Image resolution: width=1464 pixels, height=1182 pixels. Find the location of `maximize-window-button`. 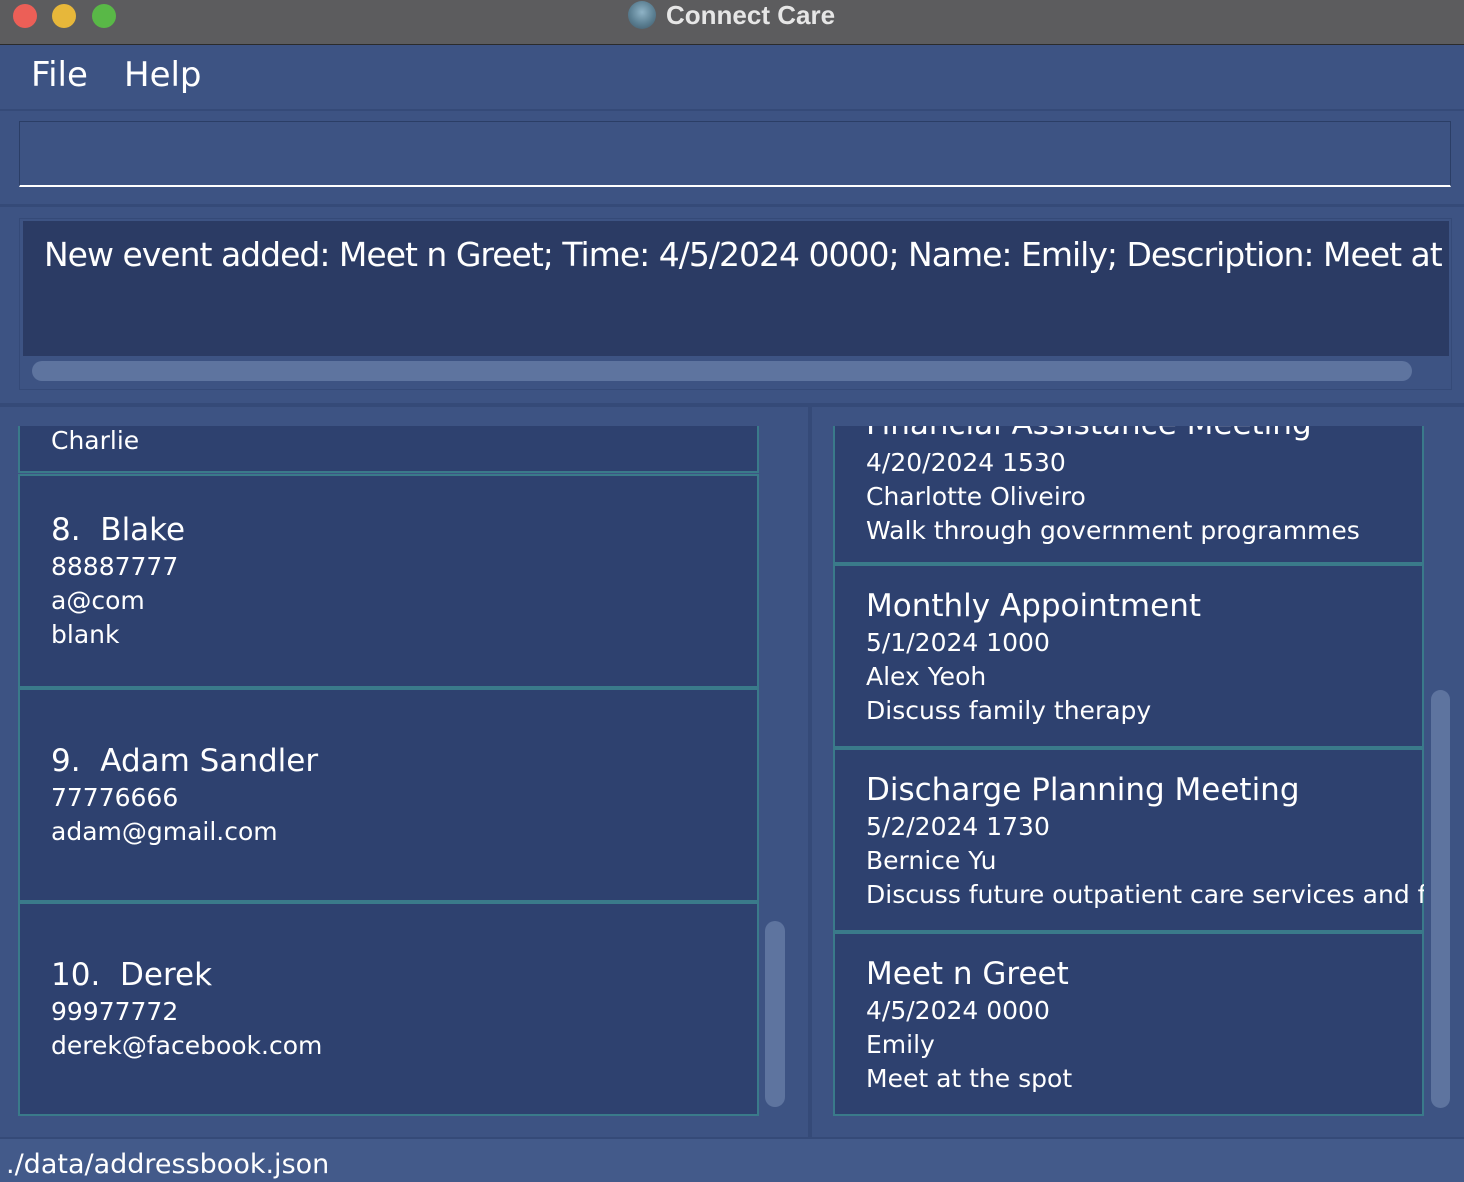

maximize-window-button is located at coordinates (104, 16).